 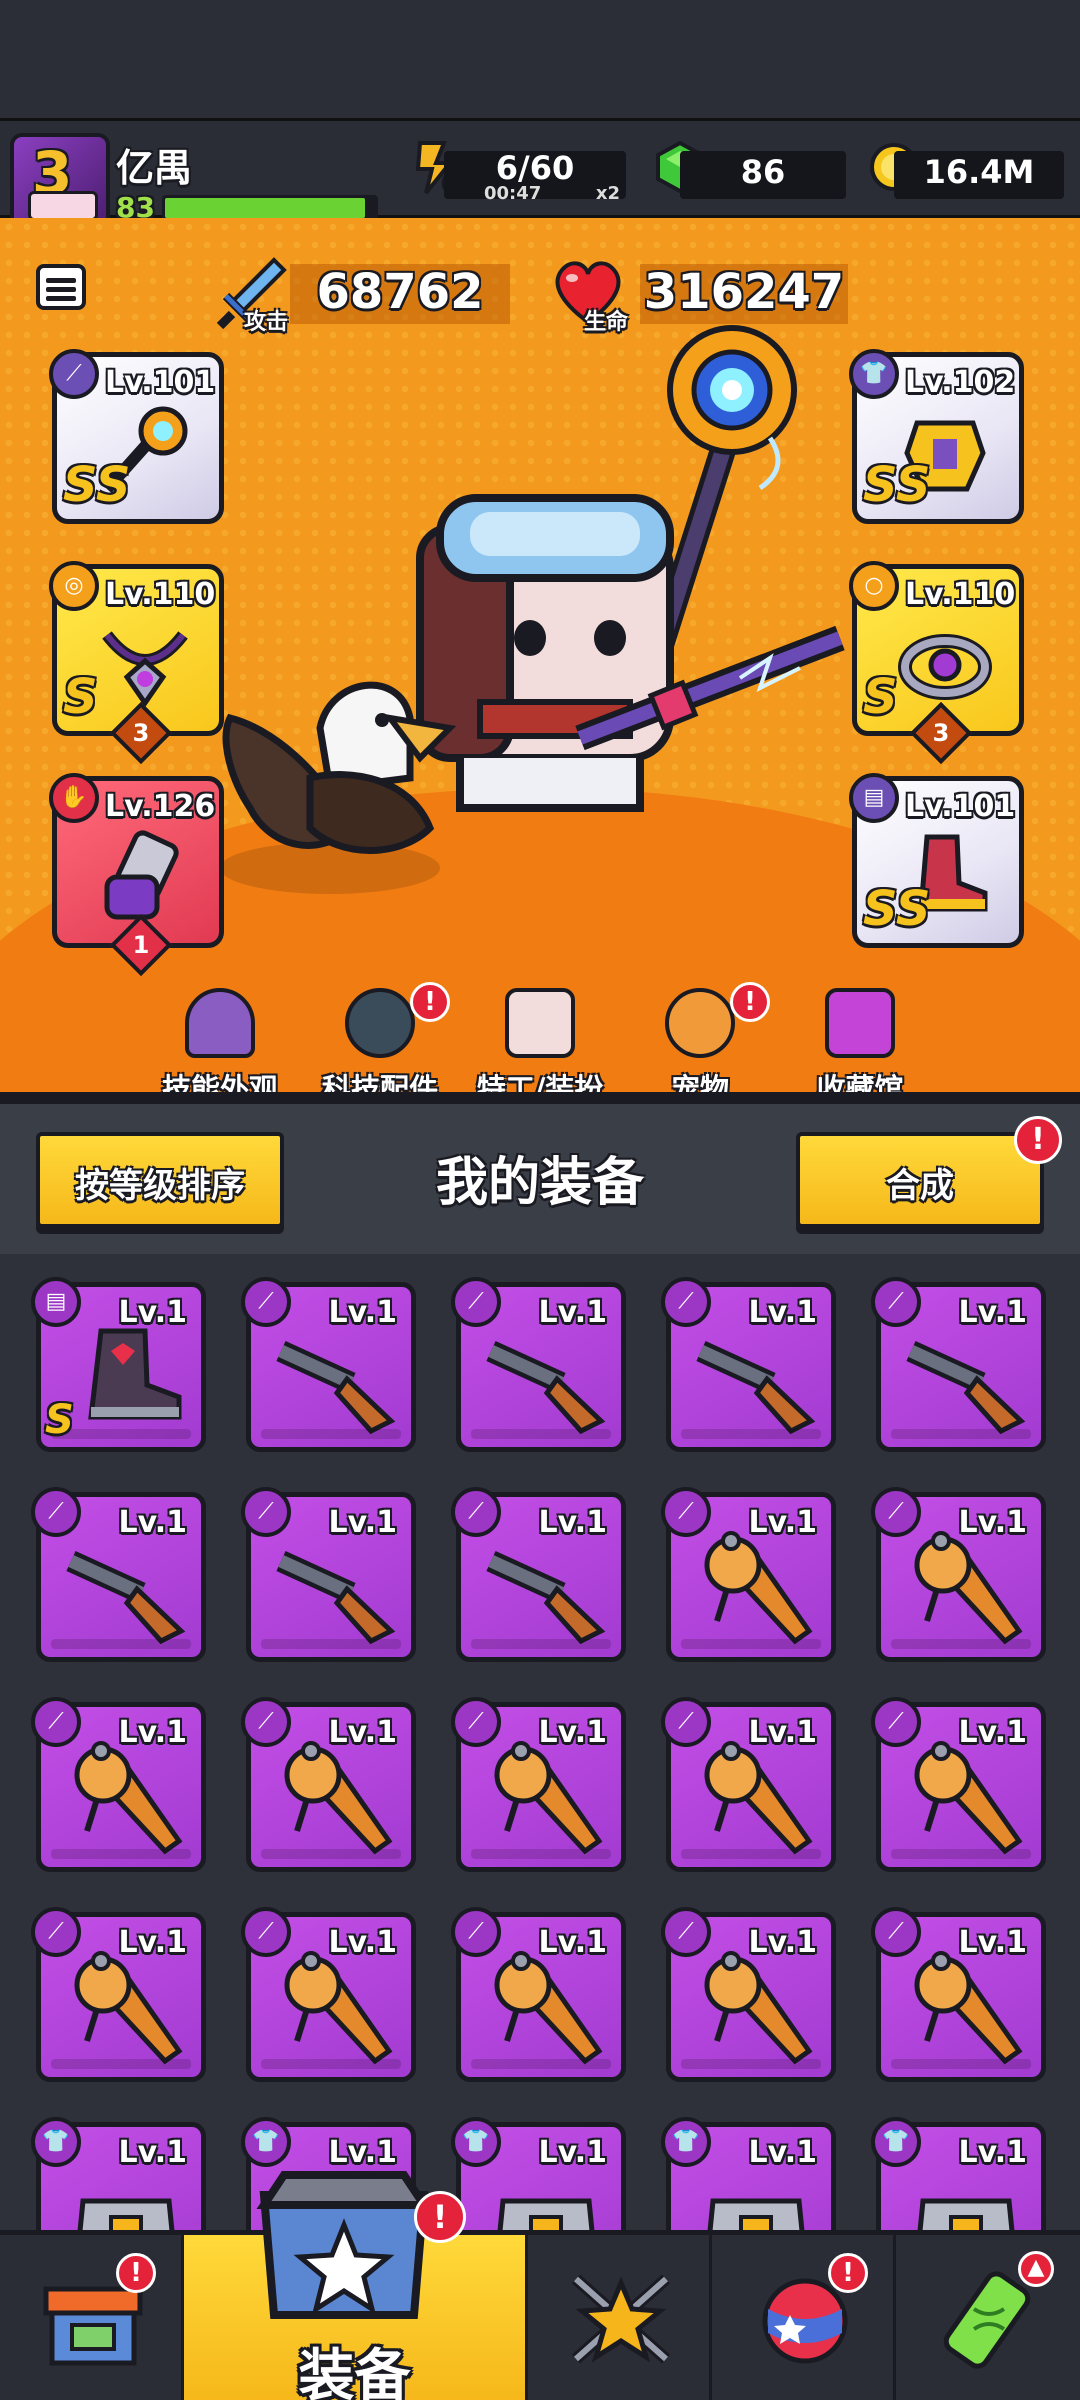 What do you see at coordinates (513, 193) in the screenshot?
I see `energy-timer: 00:47` at bounding box center [513, 193].